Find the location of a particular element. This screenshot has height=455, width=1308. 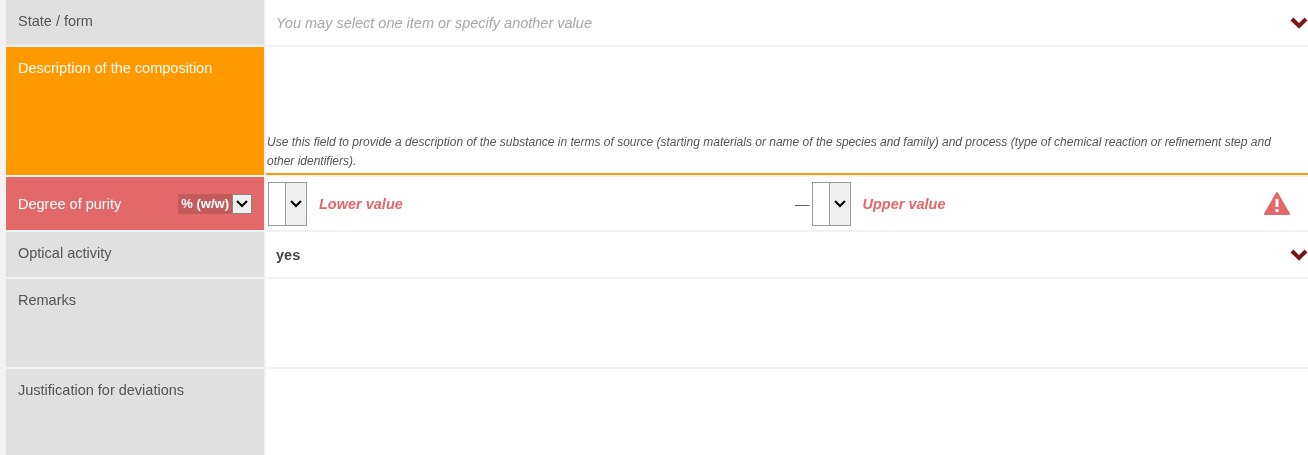

select-field: You may select one item or specify another value is located at coordinates (787, 22).